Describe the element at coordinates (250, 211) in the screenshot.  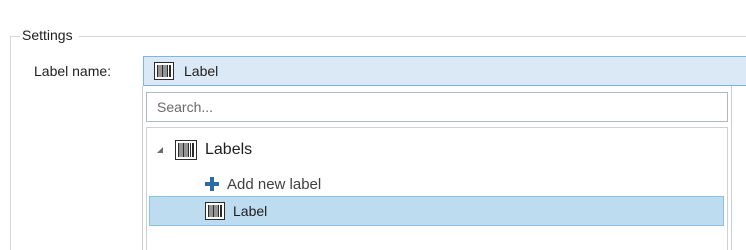
I see `tree-item-label-text: Label` at that location.